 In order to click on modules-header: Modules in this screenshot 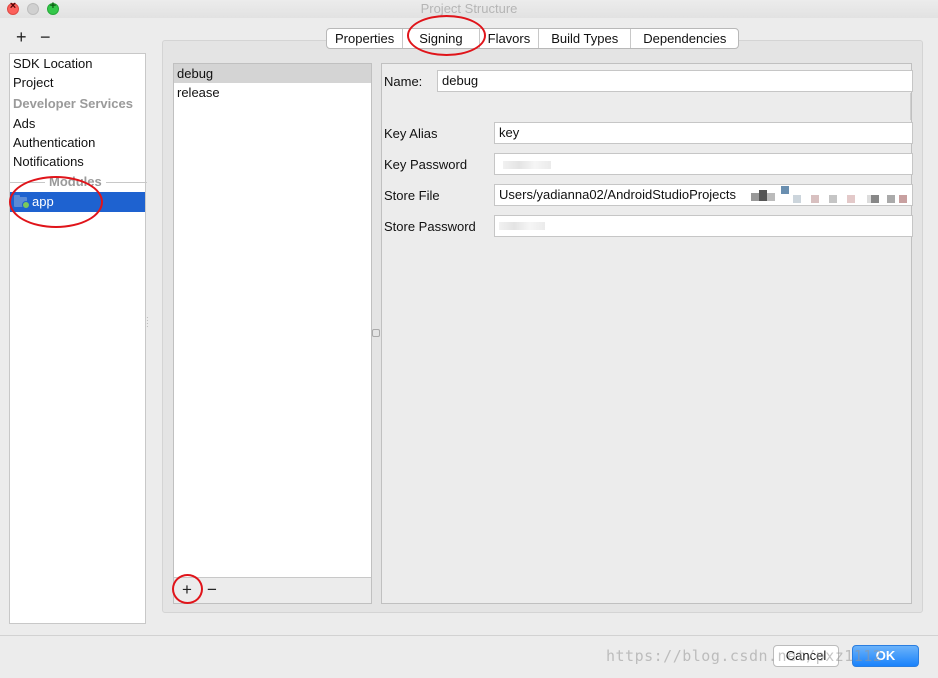, I will do `click(75, 182)`.